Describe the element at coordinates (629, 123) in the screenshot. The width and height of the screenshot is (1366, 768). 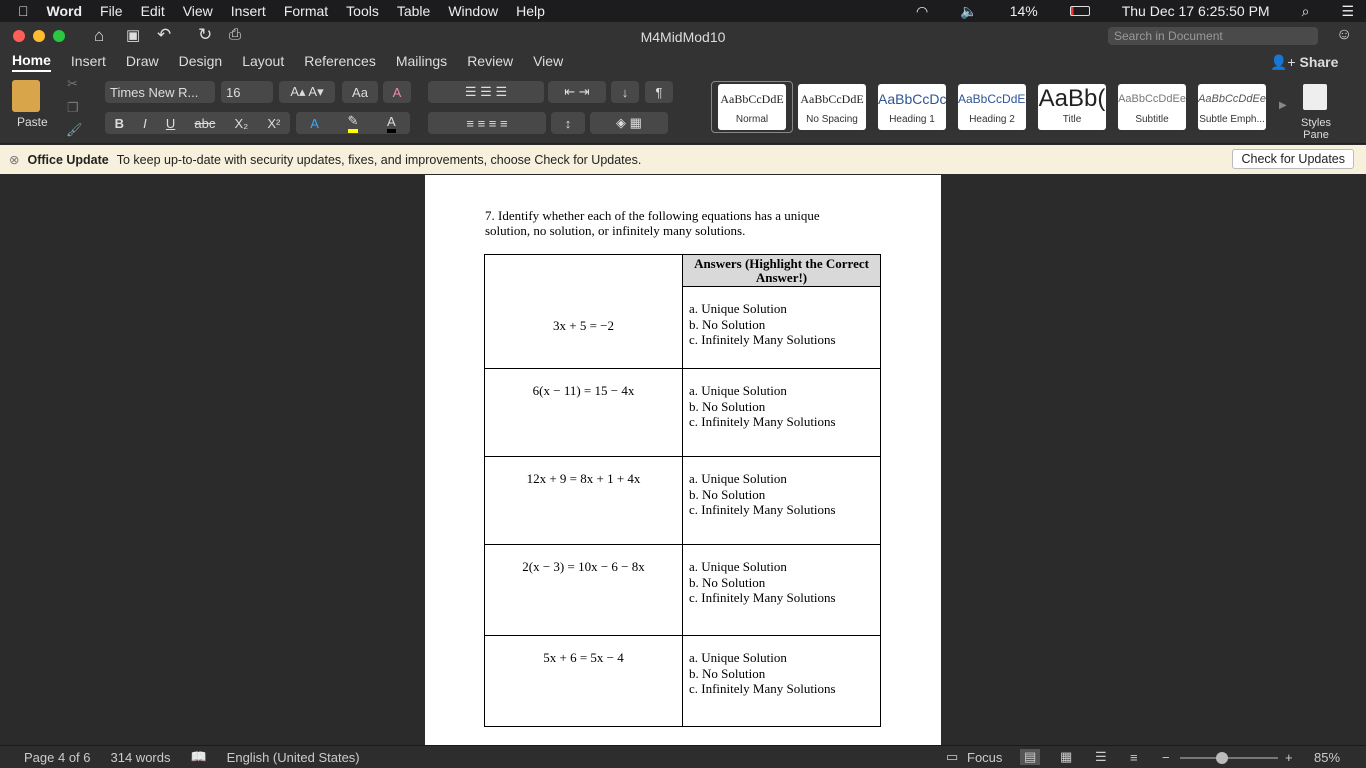
I see `shading-borders-icon: ◈ ▦` at that location.